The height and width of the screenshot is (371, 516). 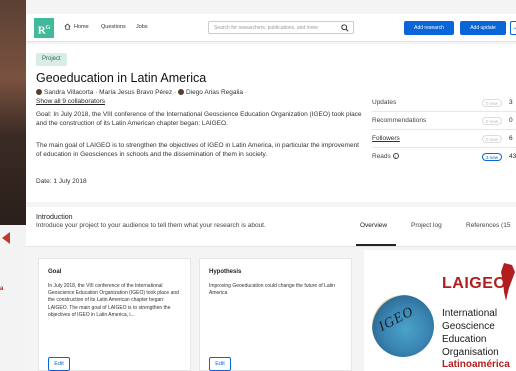 I want to click on stat-reads: Reads i 3 new 43, so click(x=444, y=157).